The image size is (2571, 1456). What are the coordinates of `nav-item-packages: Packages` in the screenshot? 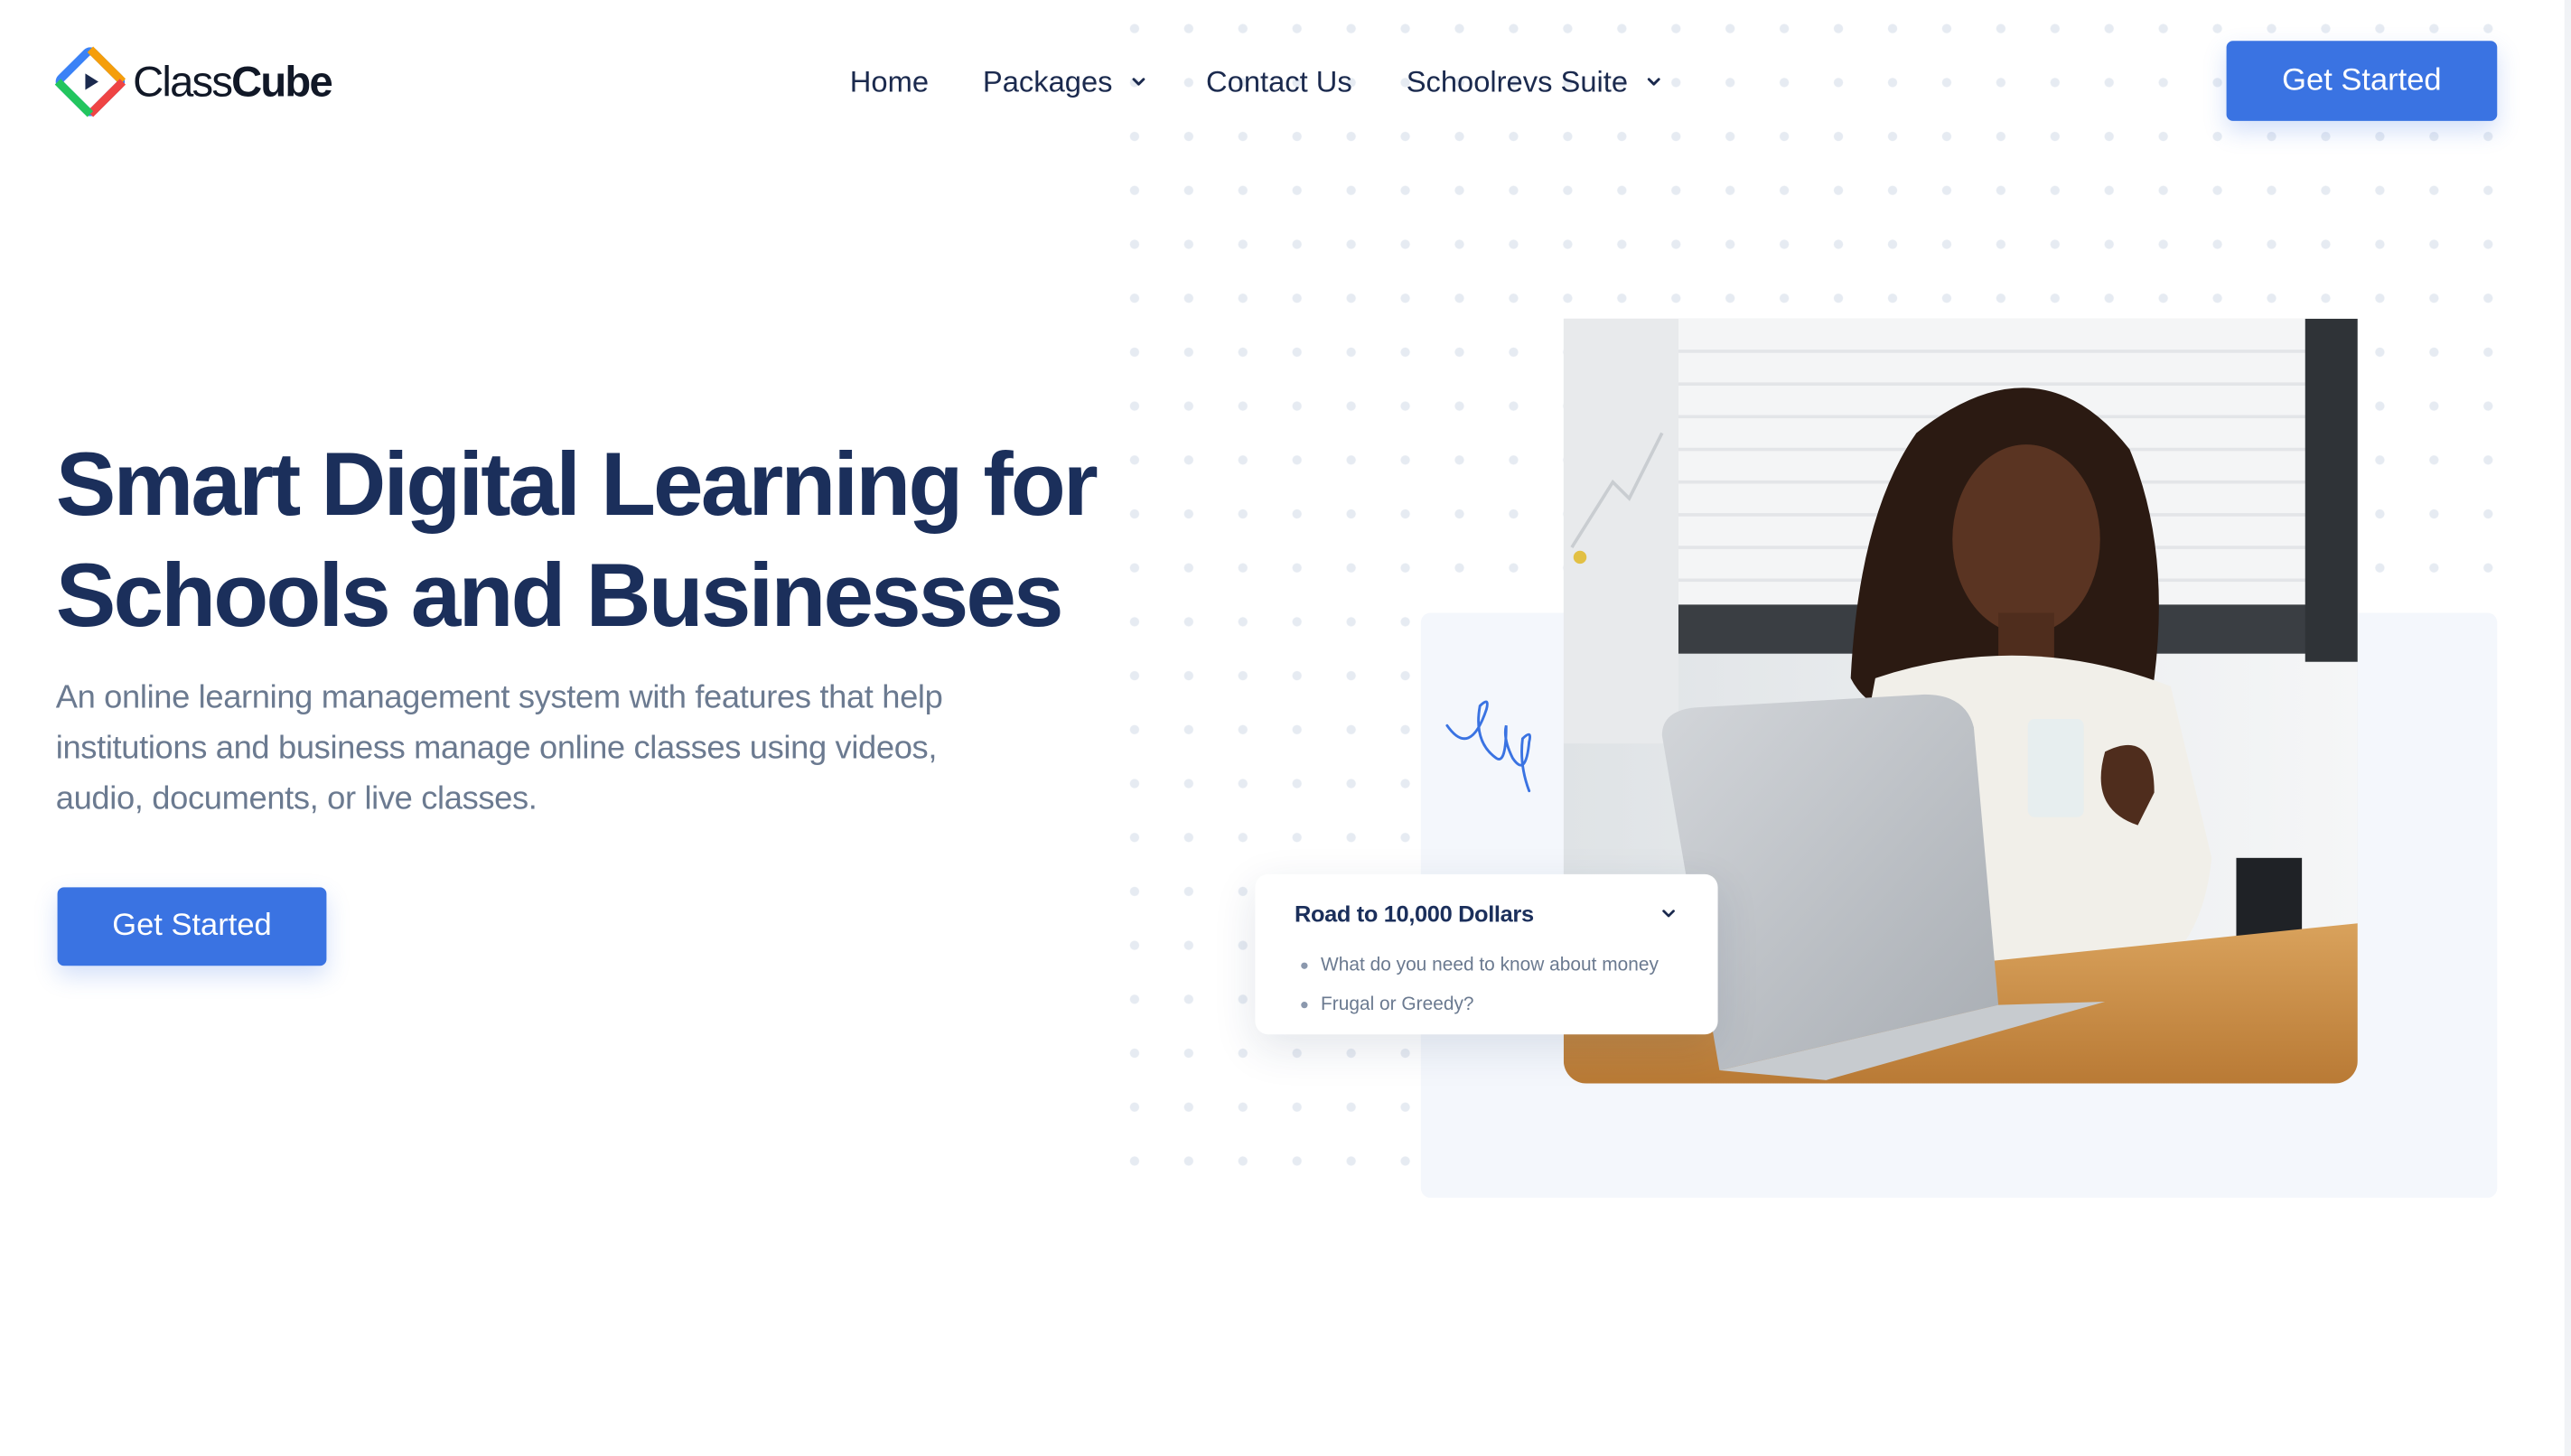 It's located at (1066, 81).